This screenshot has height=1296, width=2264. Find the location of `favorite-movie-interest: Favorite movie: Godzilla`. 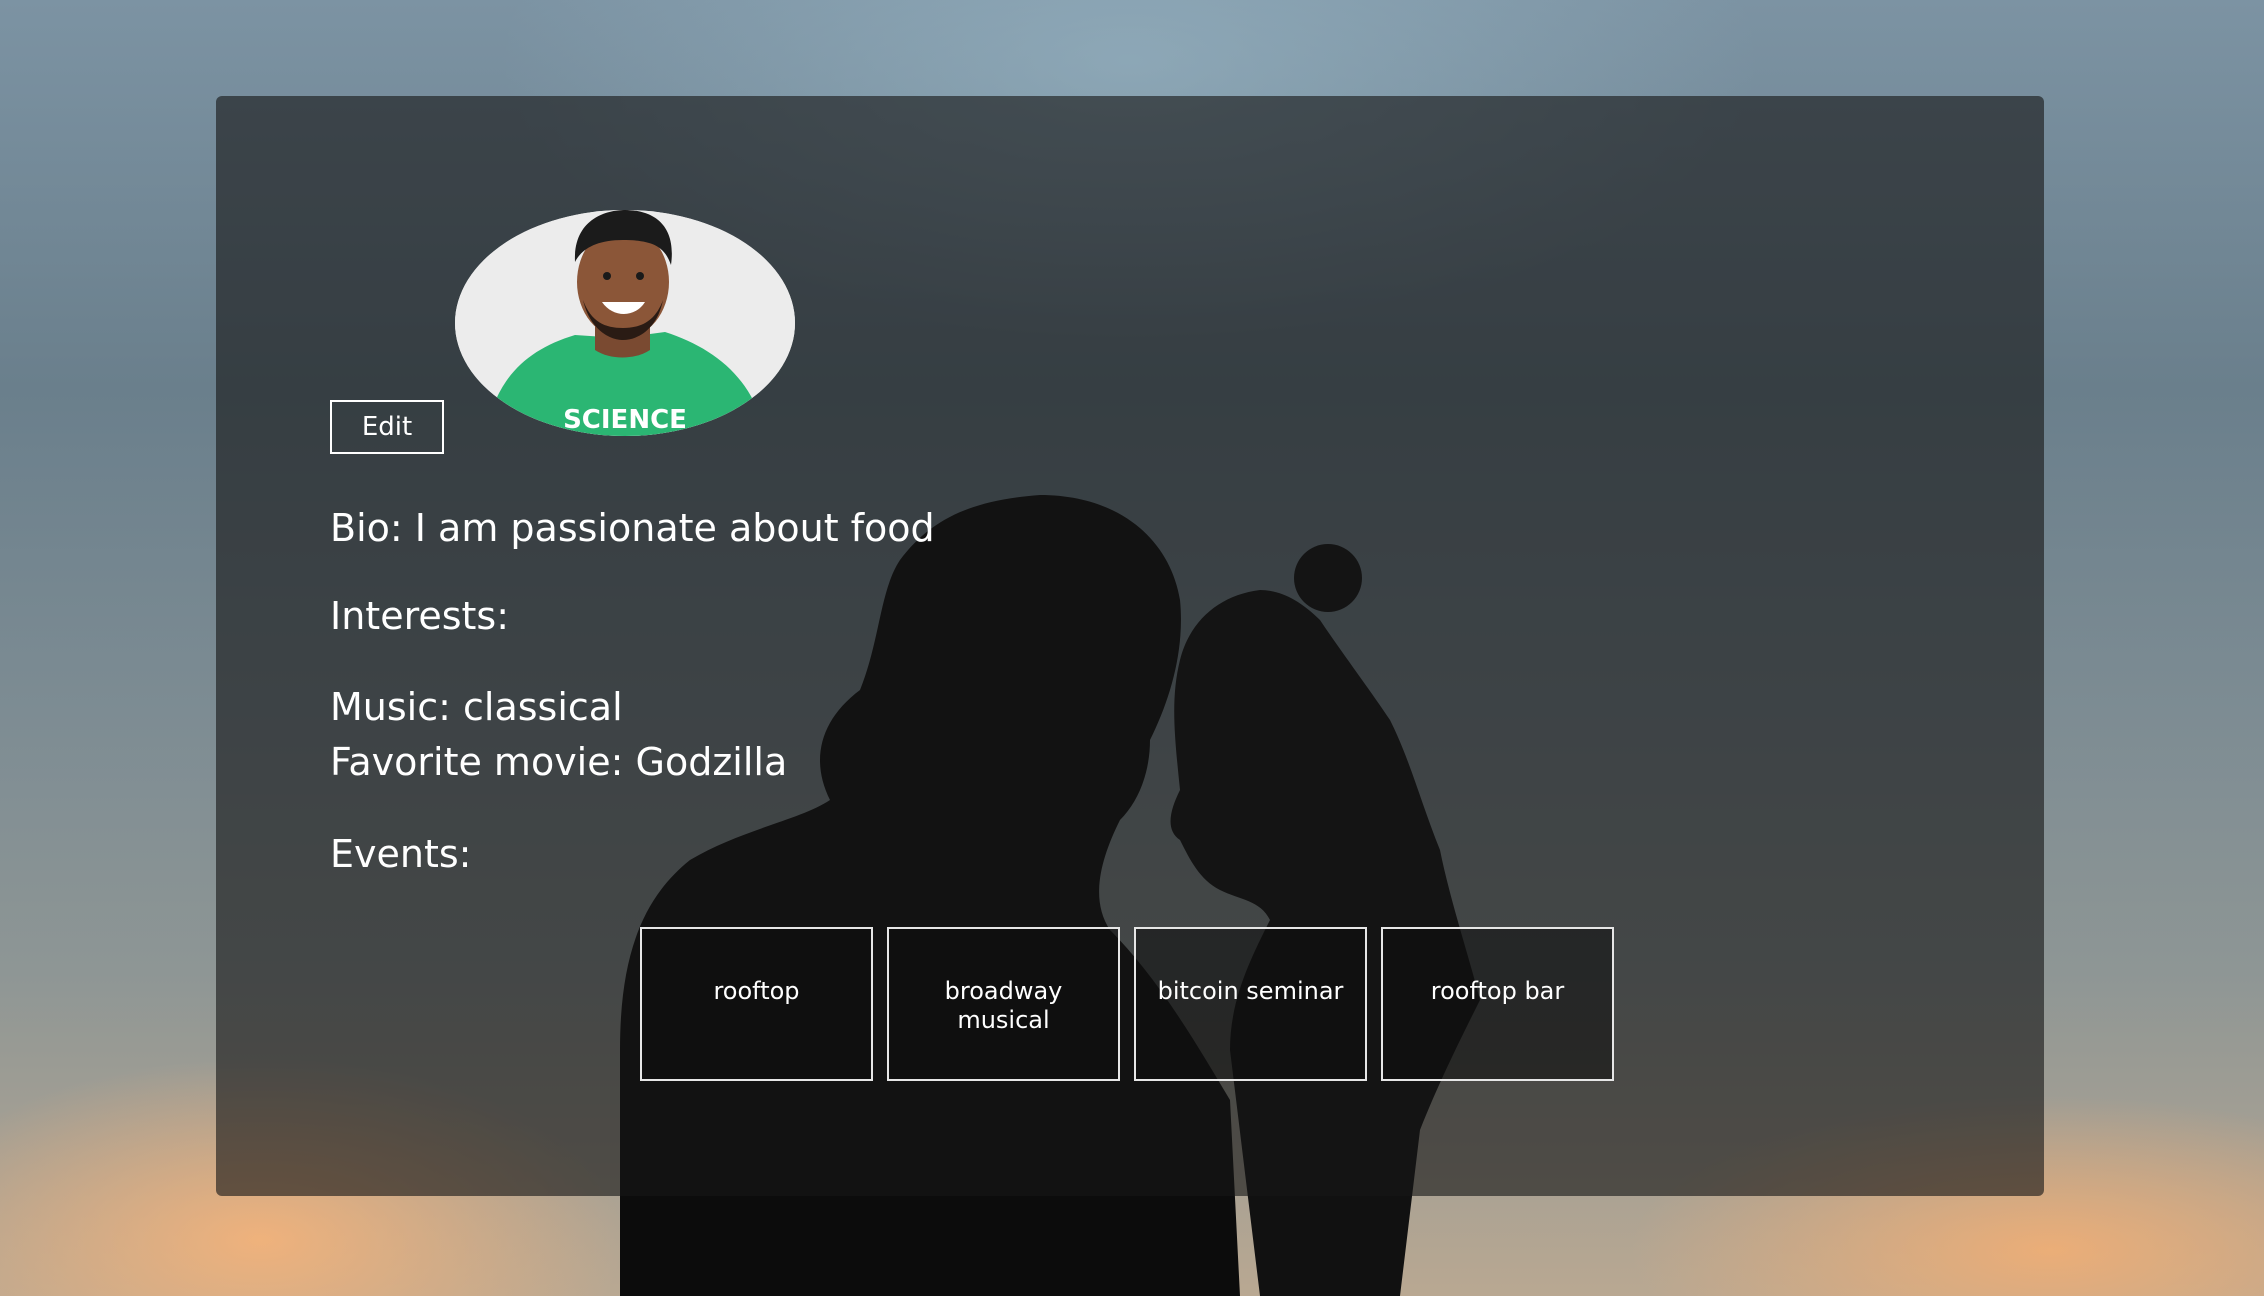

favorite-movie-interest: Favorite movie: Godzilla is located at coordinates (559, 762).